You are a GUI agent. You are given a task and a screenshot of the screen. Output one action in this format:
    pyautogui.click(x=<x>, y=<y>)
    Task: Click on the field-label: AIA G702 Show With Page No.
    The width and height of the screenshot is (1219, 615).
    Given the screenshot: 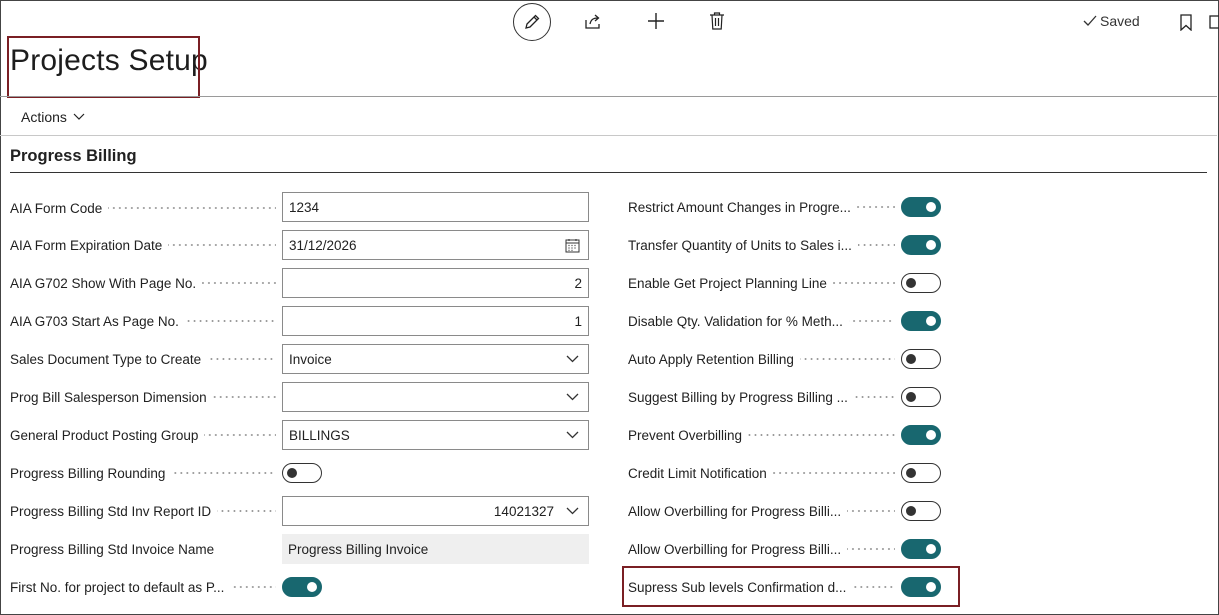 What is the action you would take?
    pyautogui.click(x=103, y=283)
    